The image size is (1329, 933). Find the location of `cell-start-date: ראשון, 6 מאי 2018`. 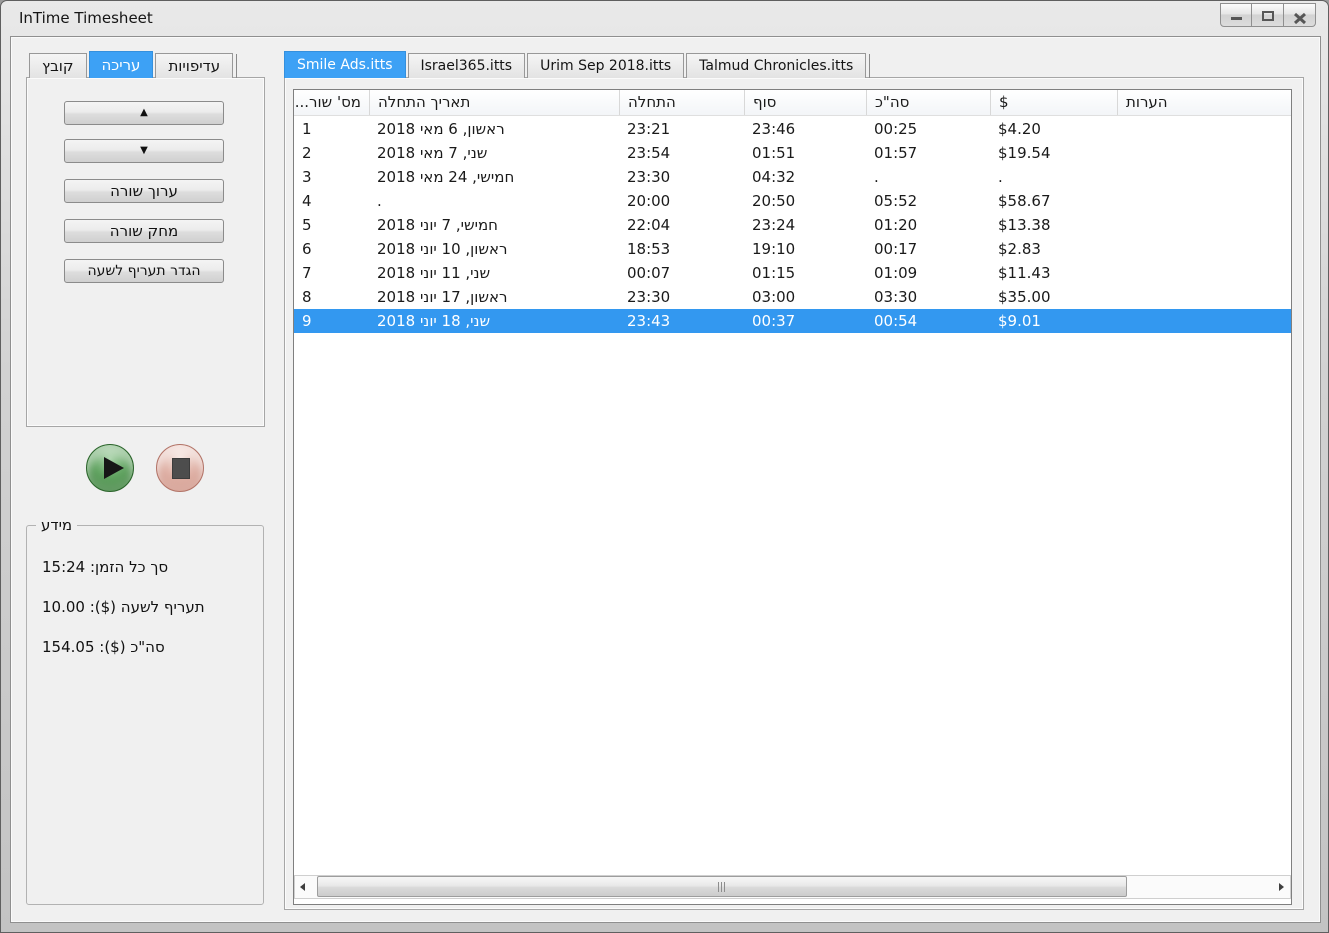

cell-start-date: ראשון, 6 מאי 2018 is located at coordinates (441, 129).